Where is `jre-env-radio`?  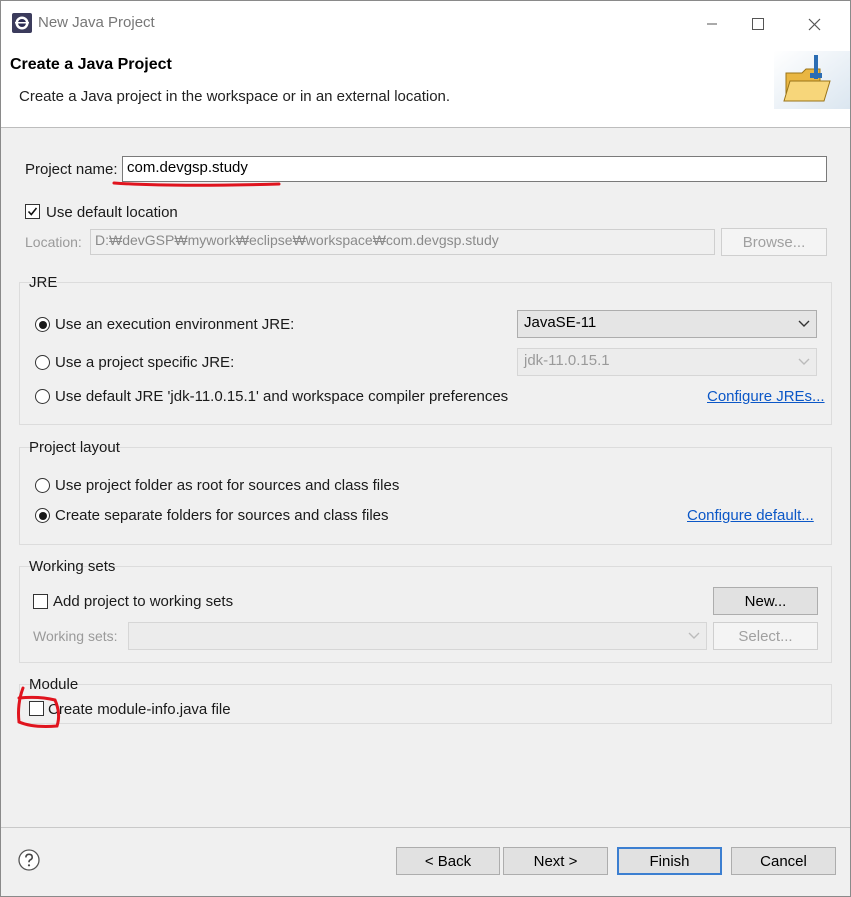 jre-env-radio is located at coordinates (42, 324).